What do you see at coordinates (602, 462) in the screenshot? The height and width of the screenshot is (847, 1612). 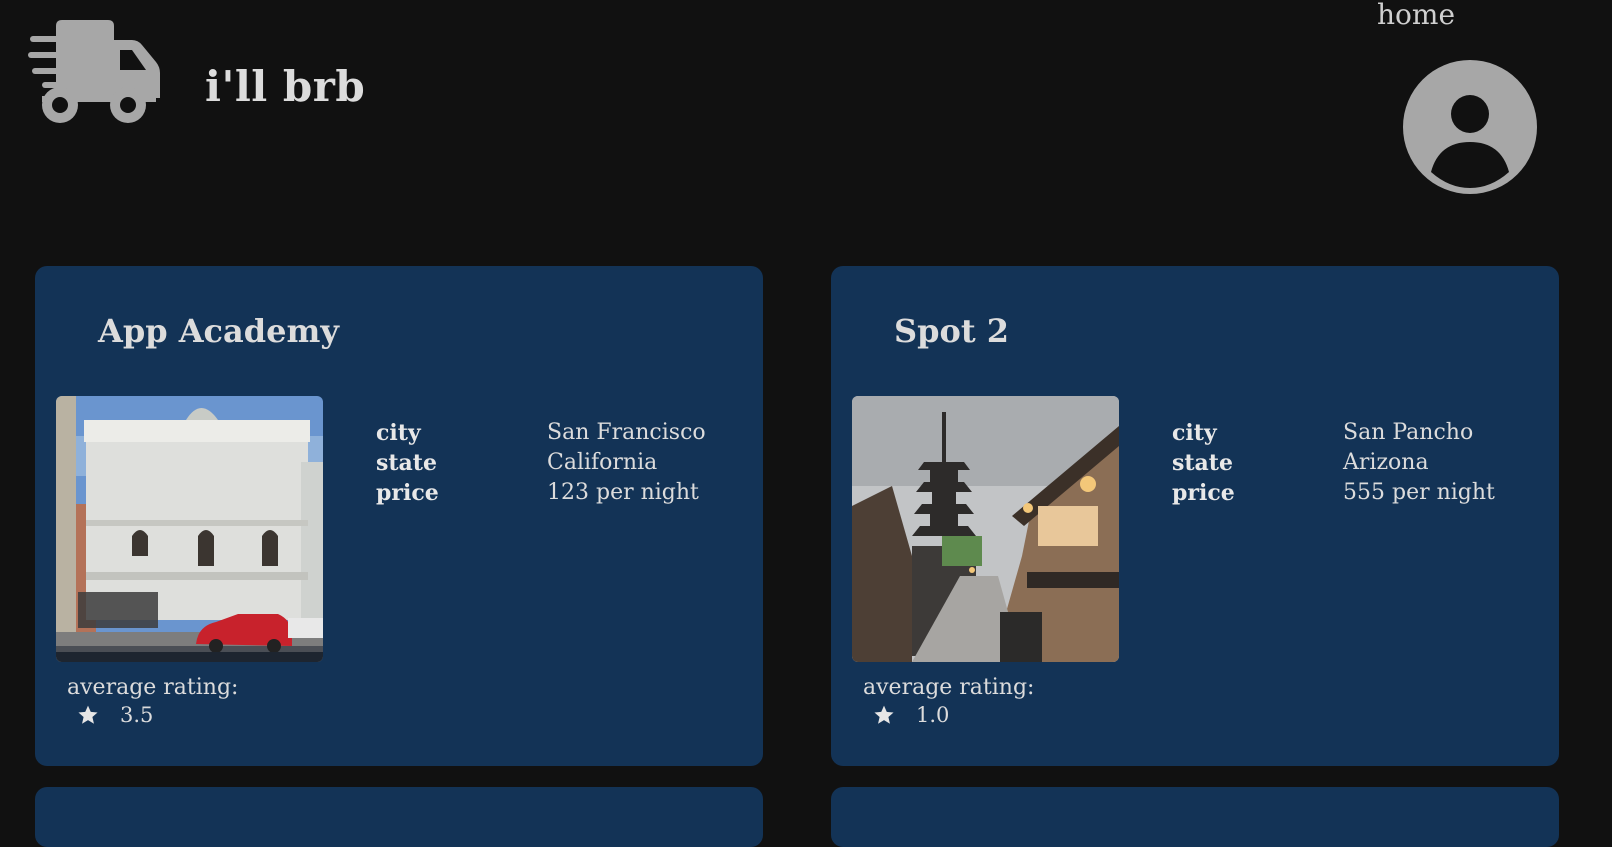 I see `state-value: California` at bounding box center [602, 462].